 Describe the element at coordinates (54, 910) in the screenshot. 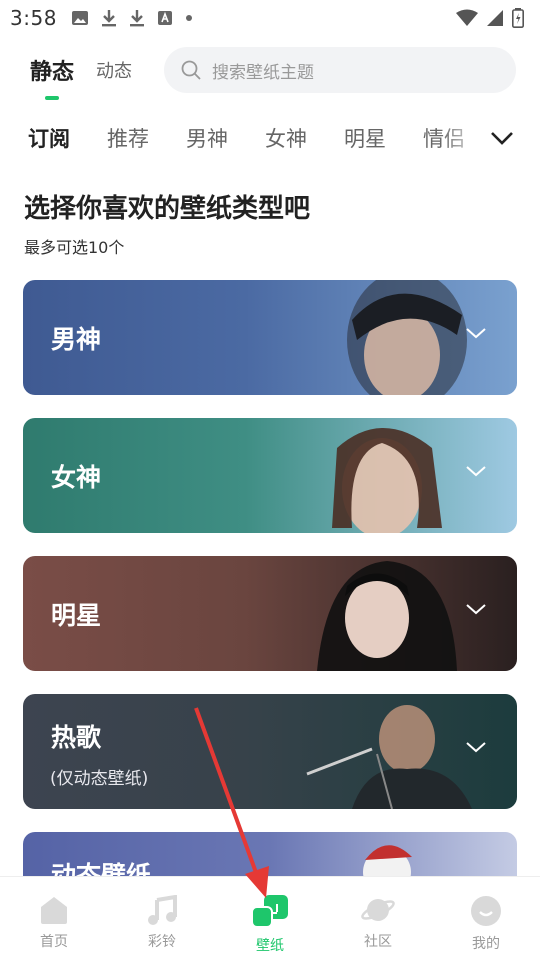

I see `home-icon` at that location.